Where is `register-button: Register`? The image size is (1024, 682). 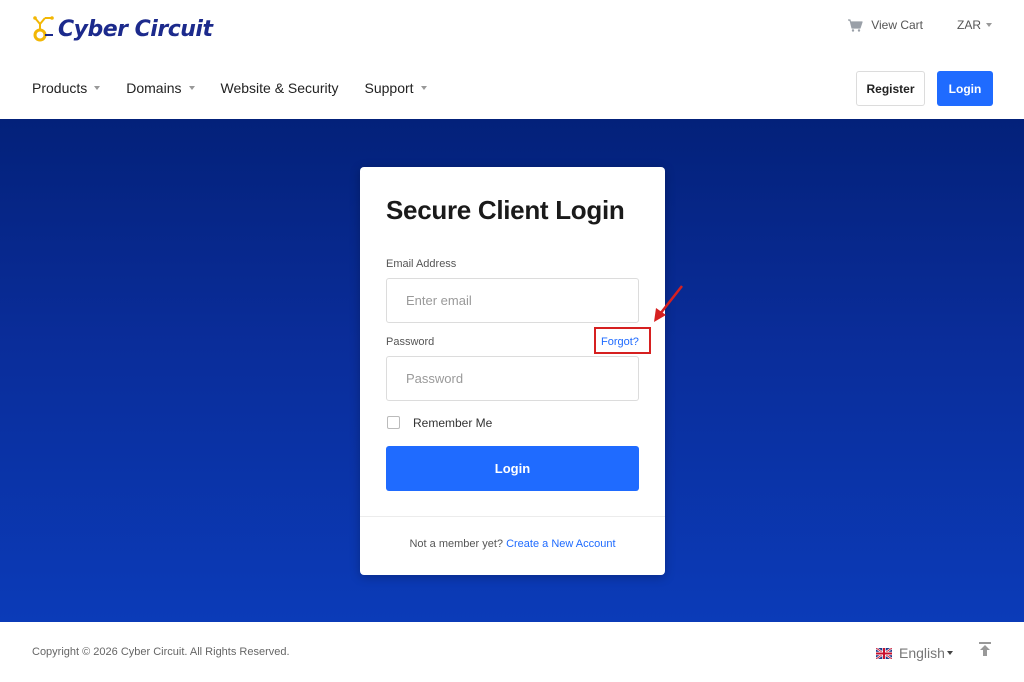
register-button: Register is located at coordinates (890, 88).